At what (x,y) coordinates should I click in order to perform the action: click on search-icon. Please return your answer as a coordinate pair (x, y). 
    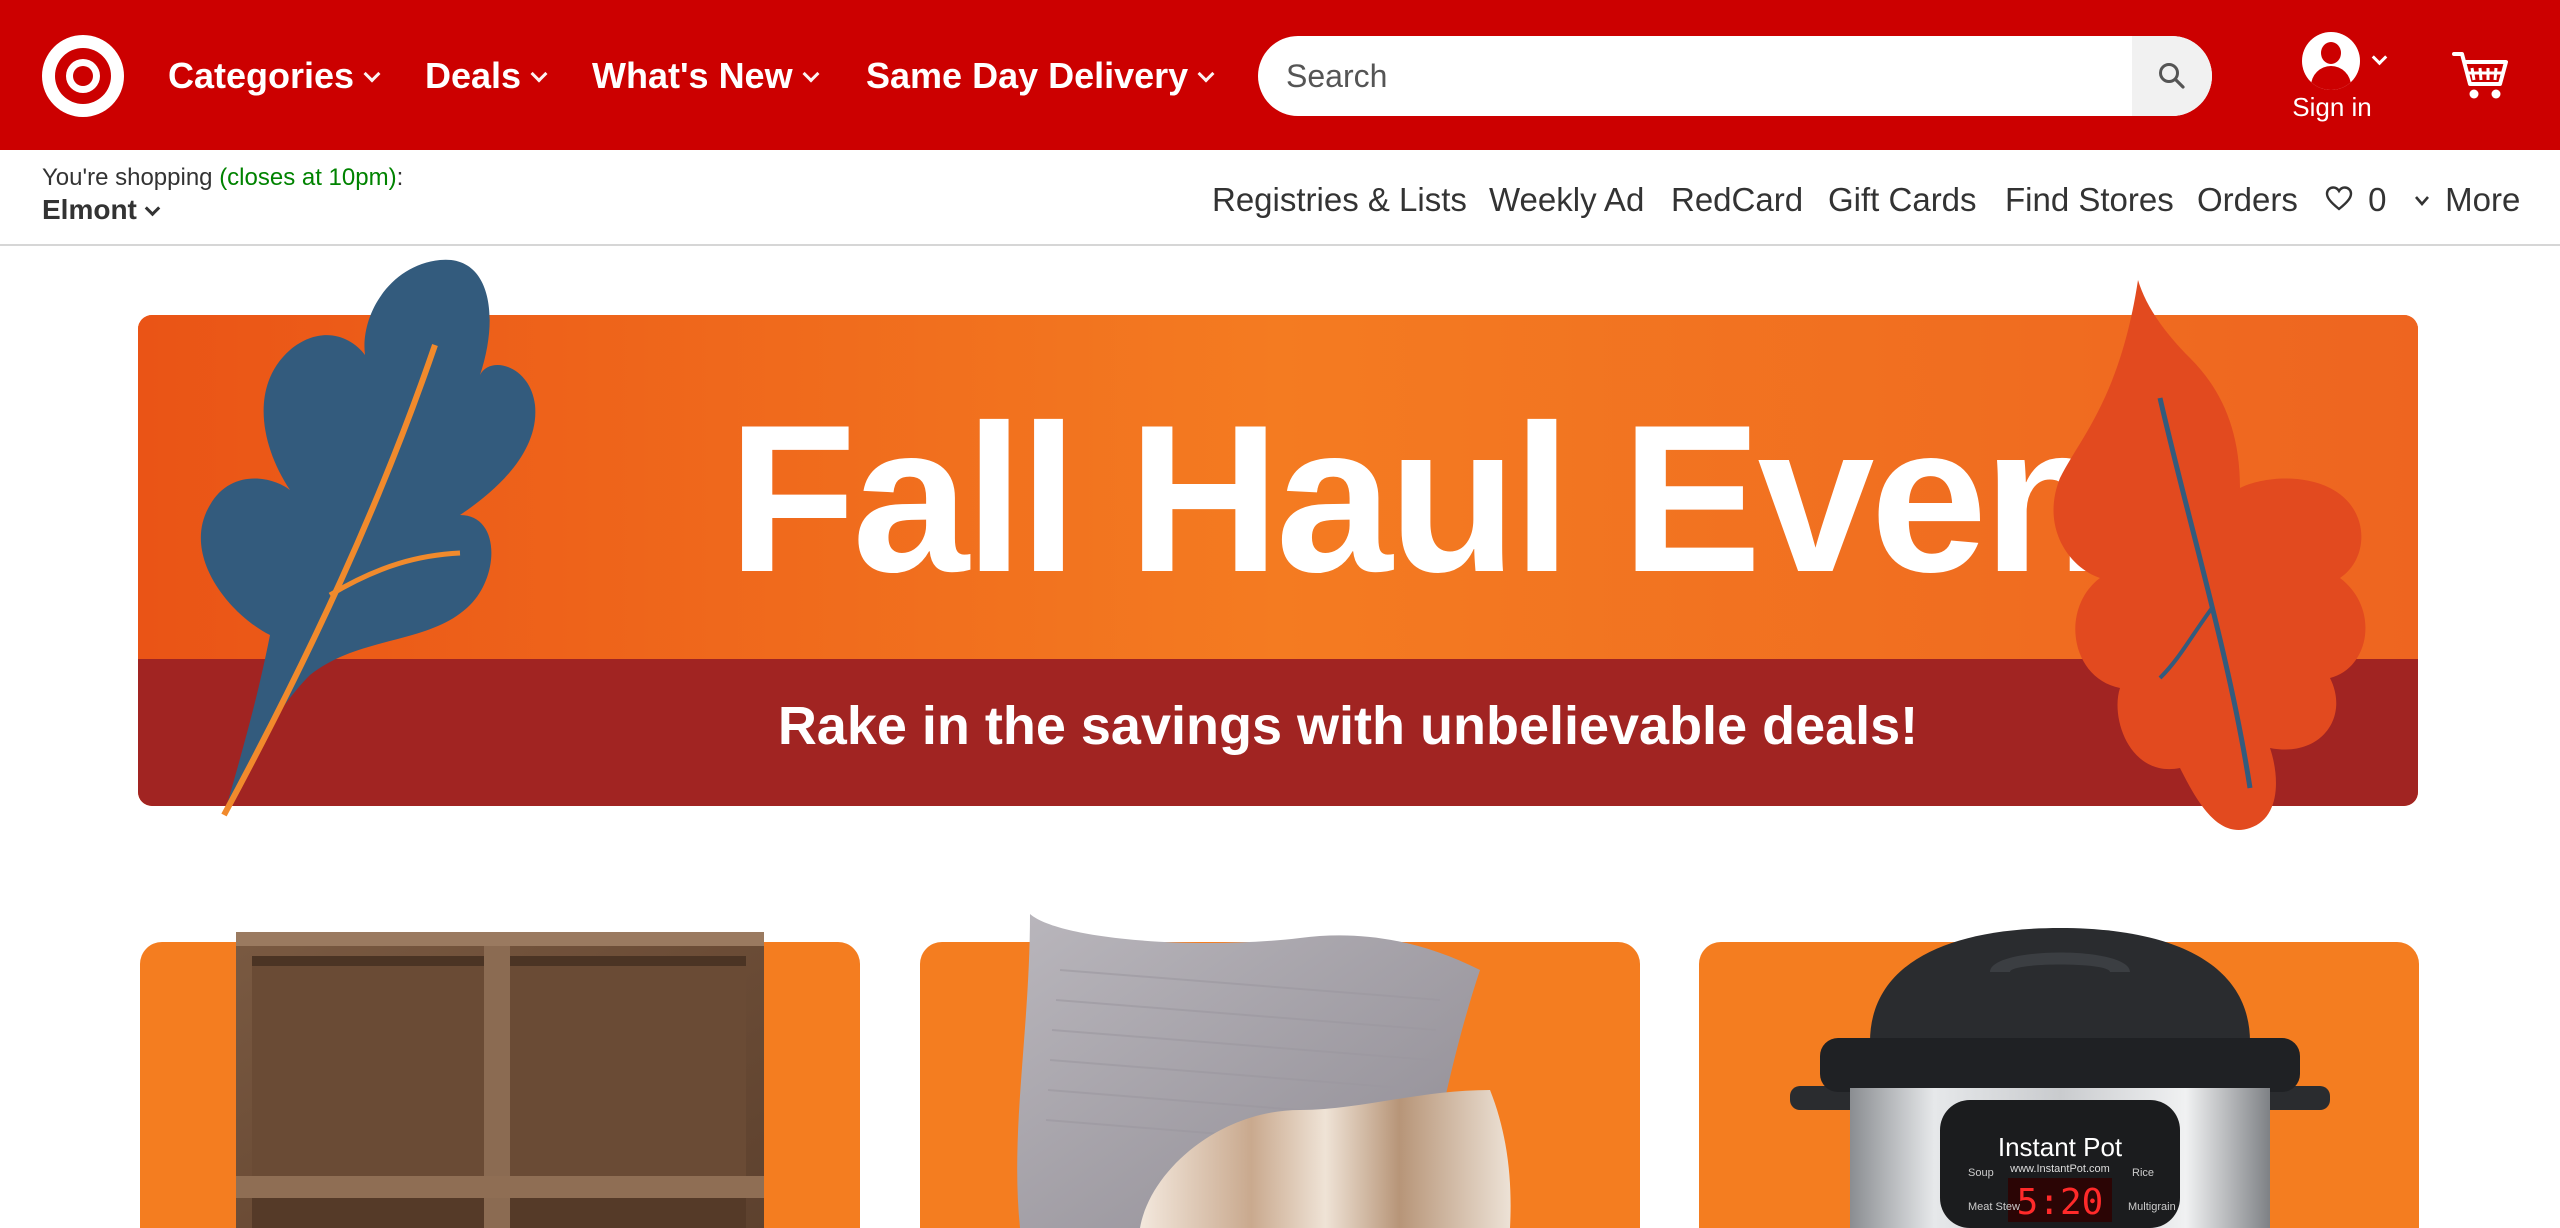
    Looking at the image, I should click on (2172, 76).